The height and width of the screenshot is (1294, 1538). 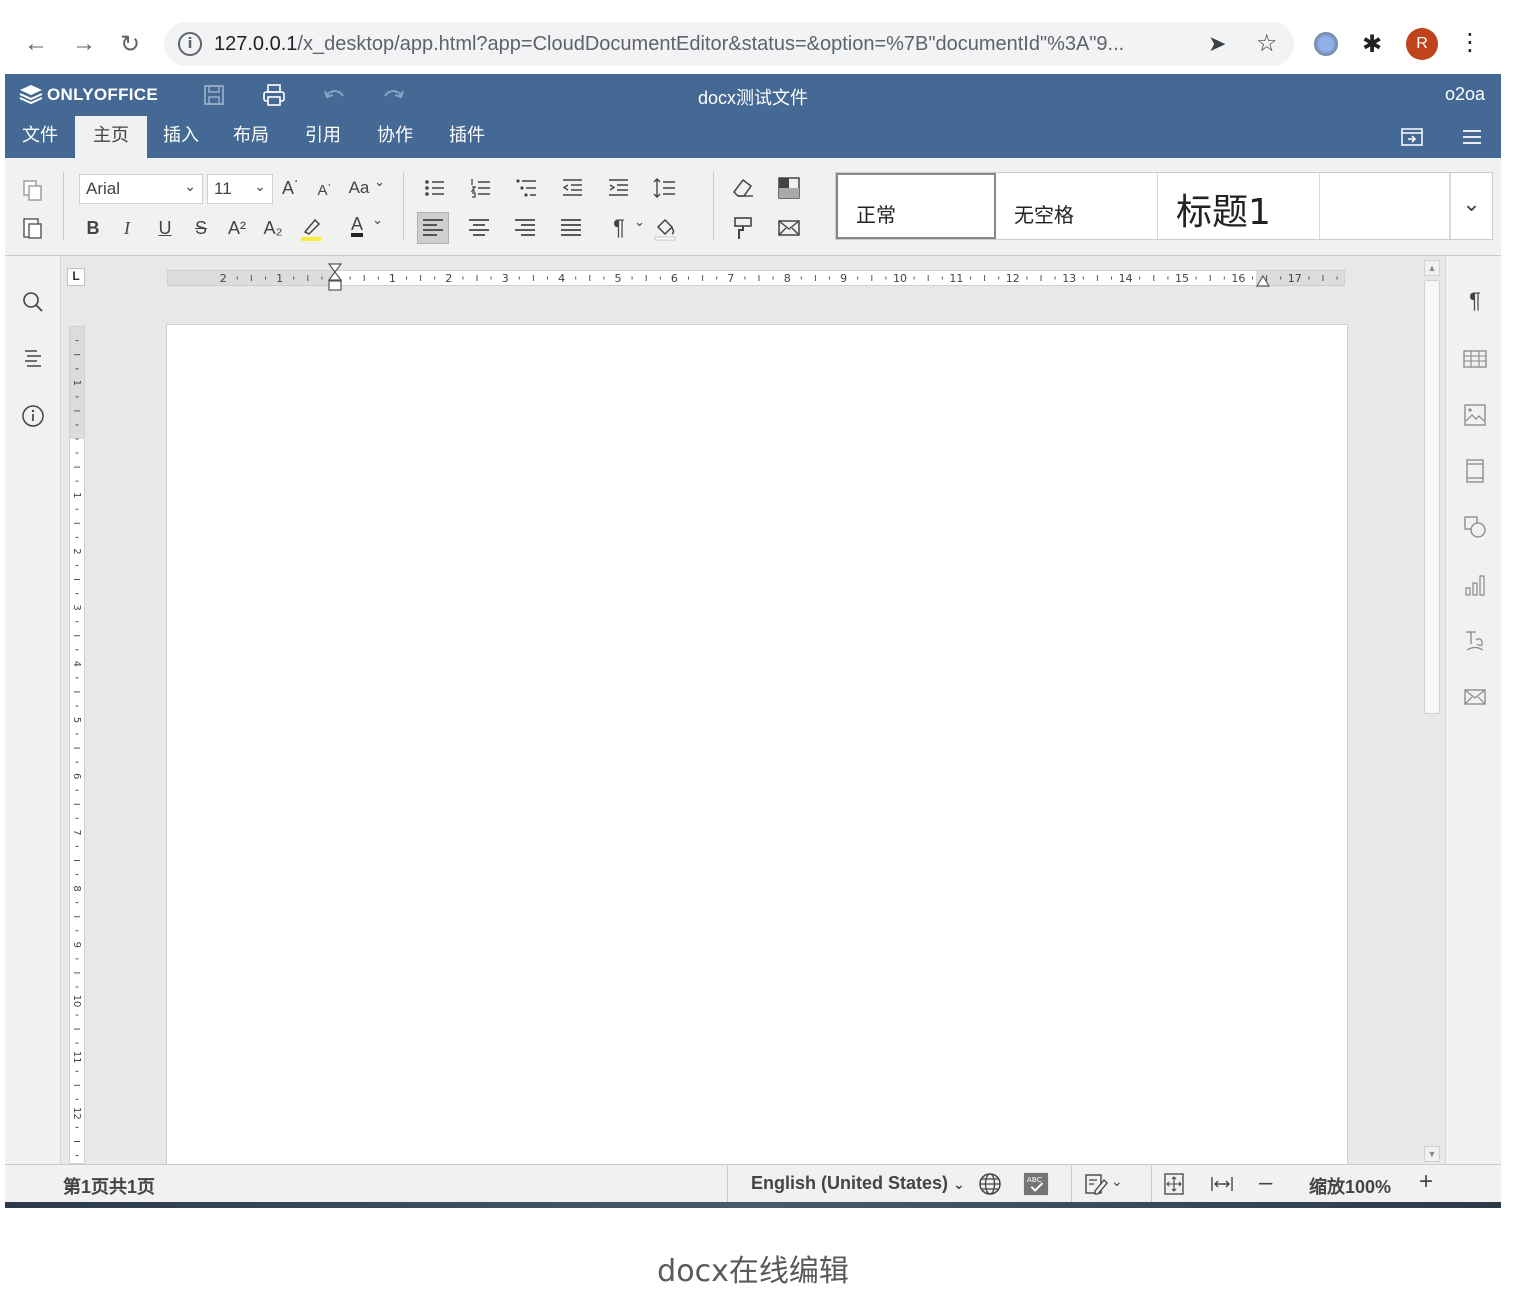 What do you see at coordinates (111, 137) in the screenshot?
I see `tab-home: 主页` at bounding box center [111, 137].